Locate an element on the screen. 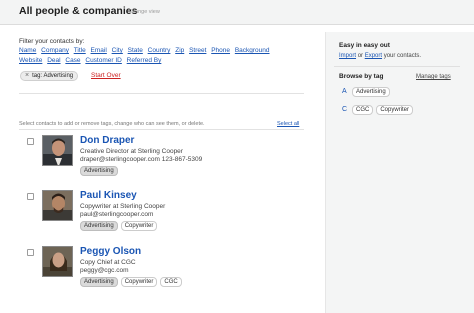 This screenshot has width=474, height=313. remove-filter-icon: × is located at coordinates (27, 76).